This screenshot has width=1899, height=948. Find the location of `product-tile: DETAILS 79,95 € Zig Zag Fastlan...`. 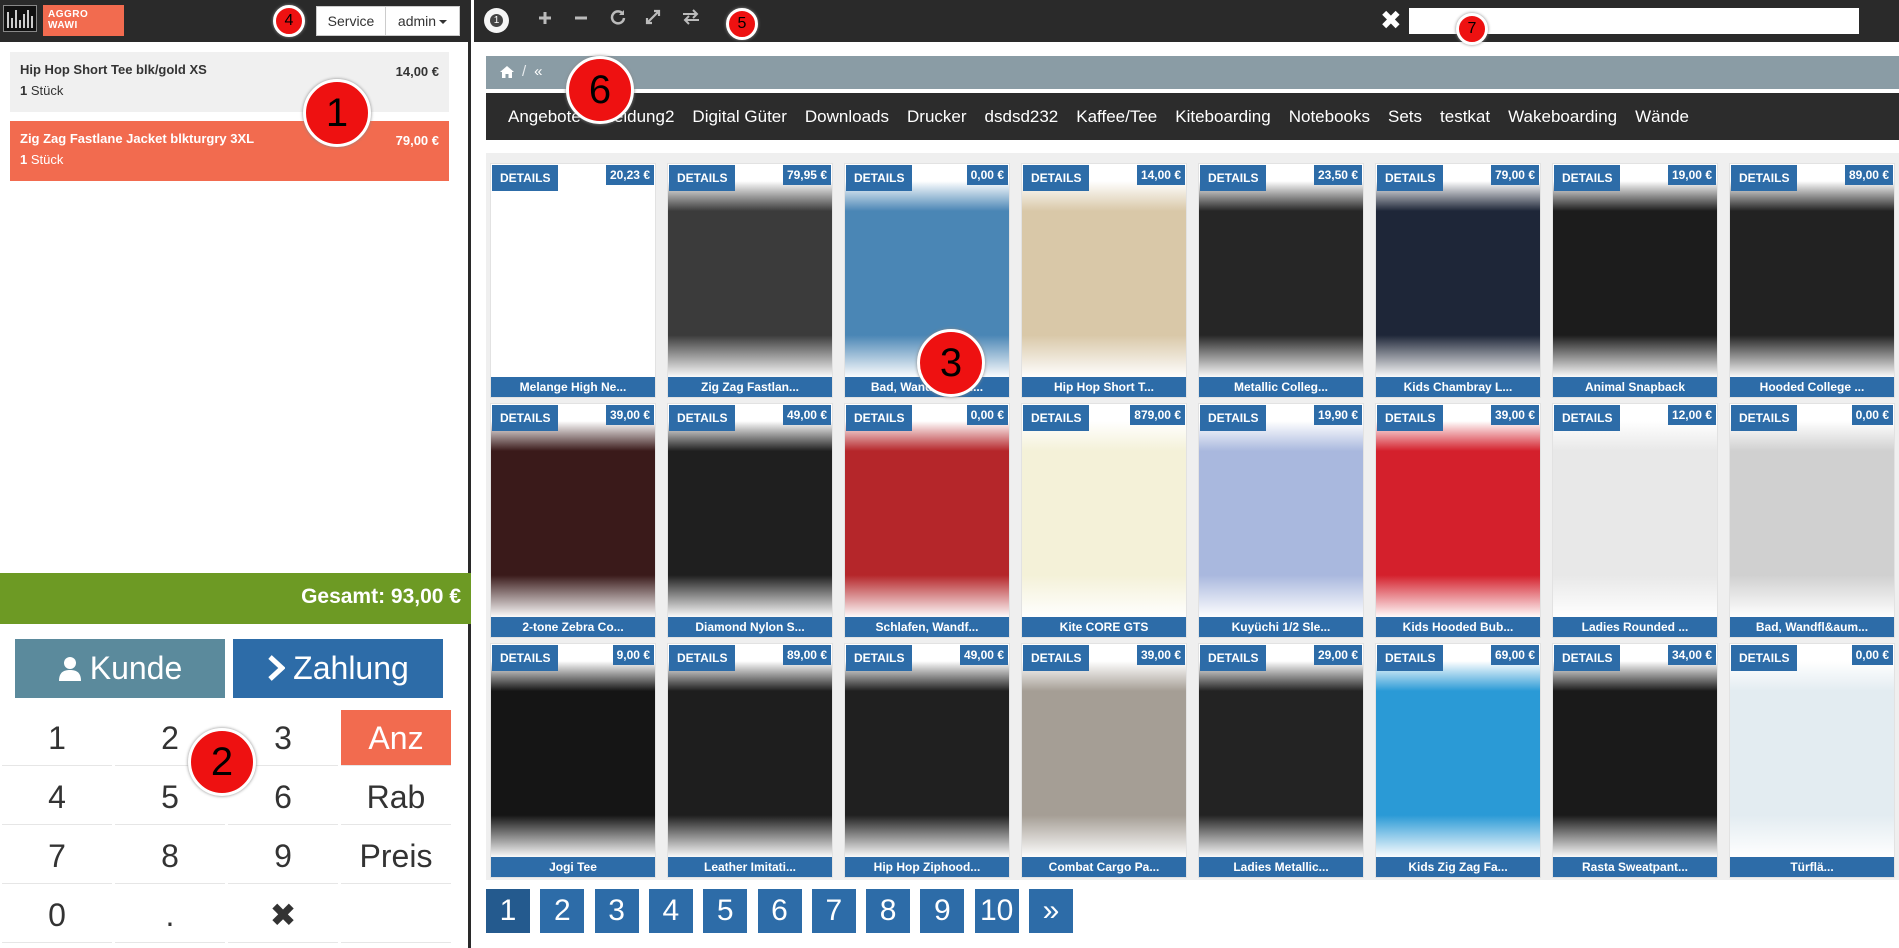

product-tile: DETAILS 79,95 € Zig Zag Fastlan... is located at coordinates (750, 280).